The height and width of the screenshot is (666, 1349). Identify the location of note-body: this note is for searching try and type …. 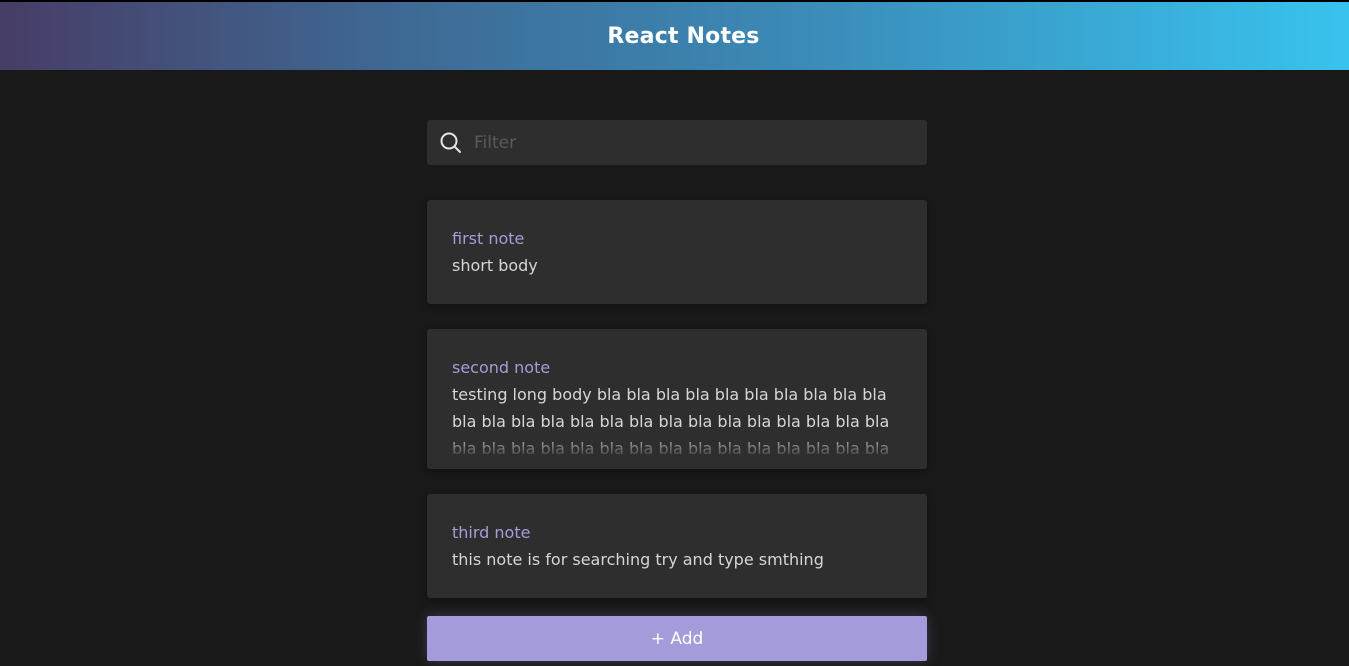
(638, 559).